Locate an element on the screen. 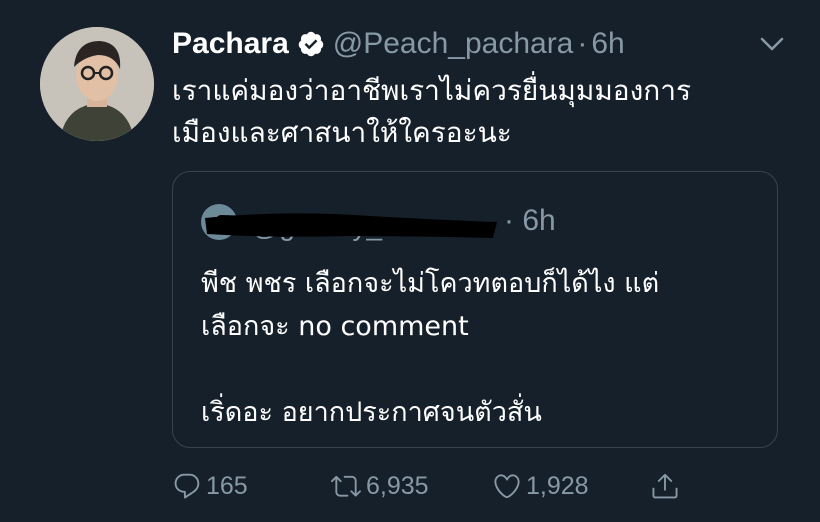 This screenshot has width=820, height=522. display-name: Pachara is located at coordinates (230, 44).